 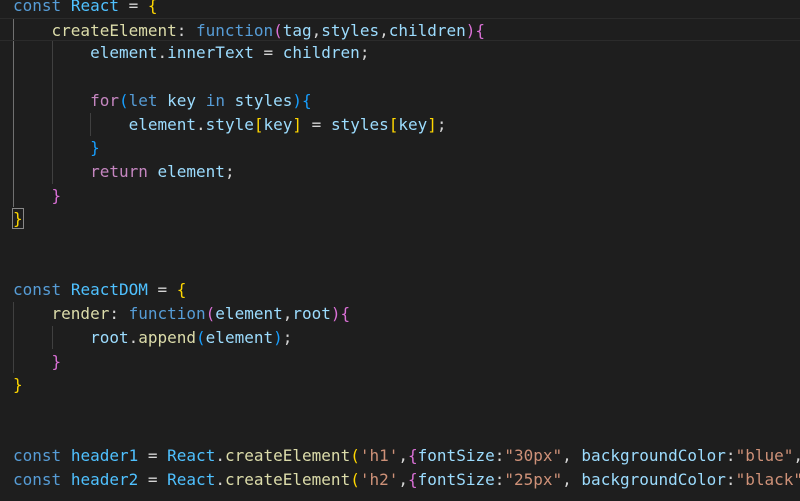 I want to click on code-line: root.append(element);, so click(x=146, y=338).